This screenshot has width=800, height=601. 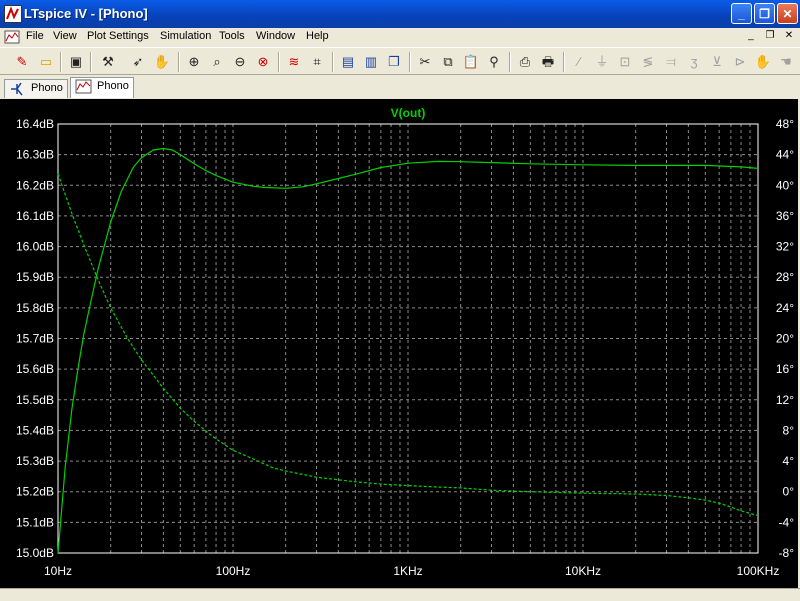 What do you see at coordinates (789, 430) in the screenshot?
I see `y-tick-label-right: 8°` at bounding box center [789, 430].